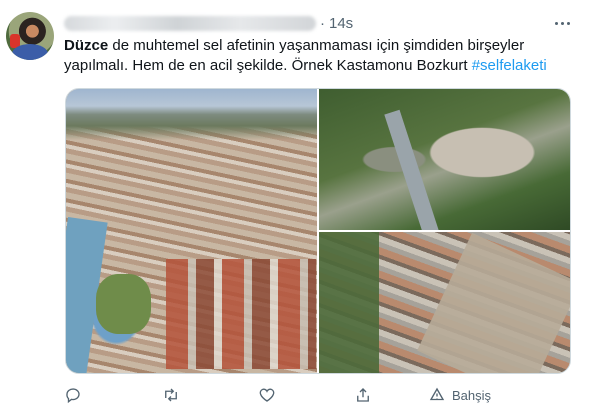 This screenshot has width=597, height=417. What do you see at coordinates (30, 36) in the screenshot?
I see `avatar` at bounding box center [30, 36].